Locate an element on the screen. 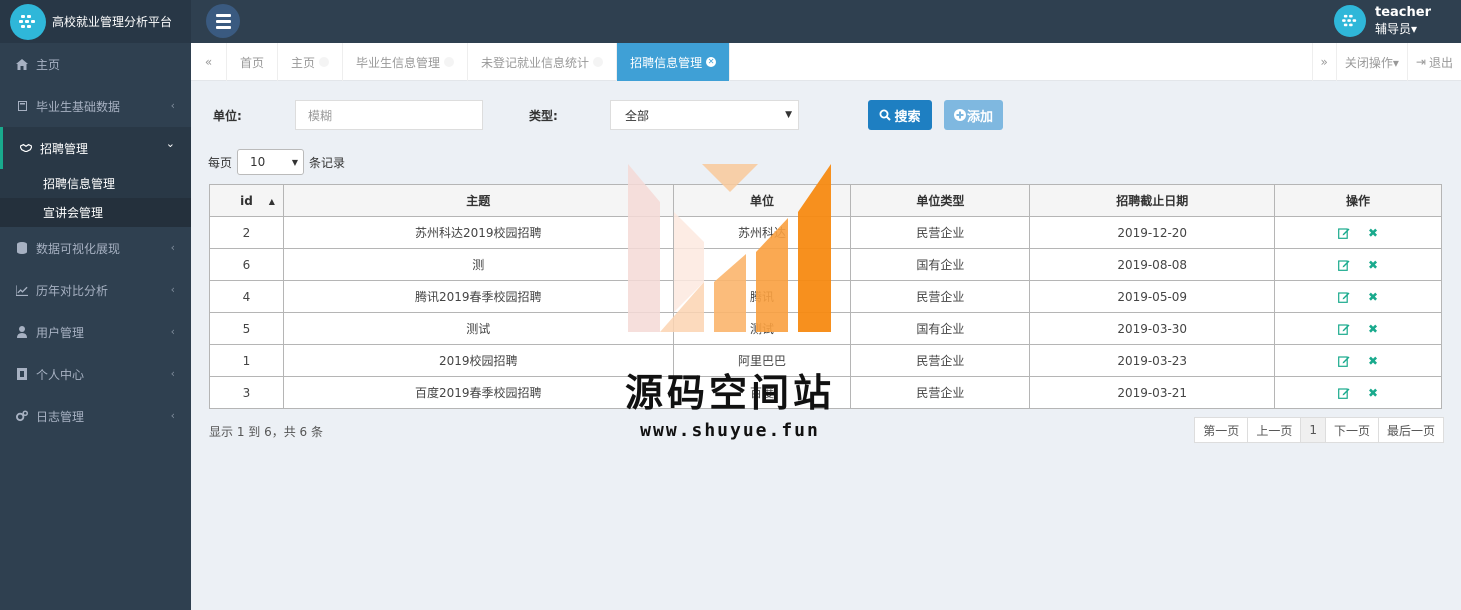 The image size is (1461, 610). sidebar-item-label: 用户管理 is located at coordinates (60, 332).